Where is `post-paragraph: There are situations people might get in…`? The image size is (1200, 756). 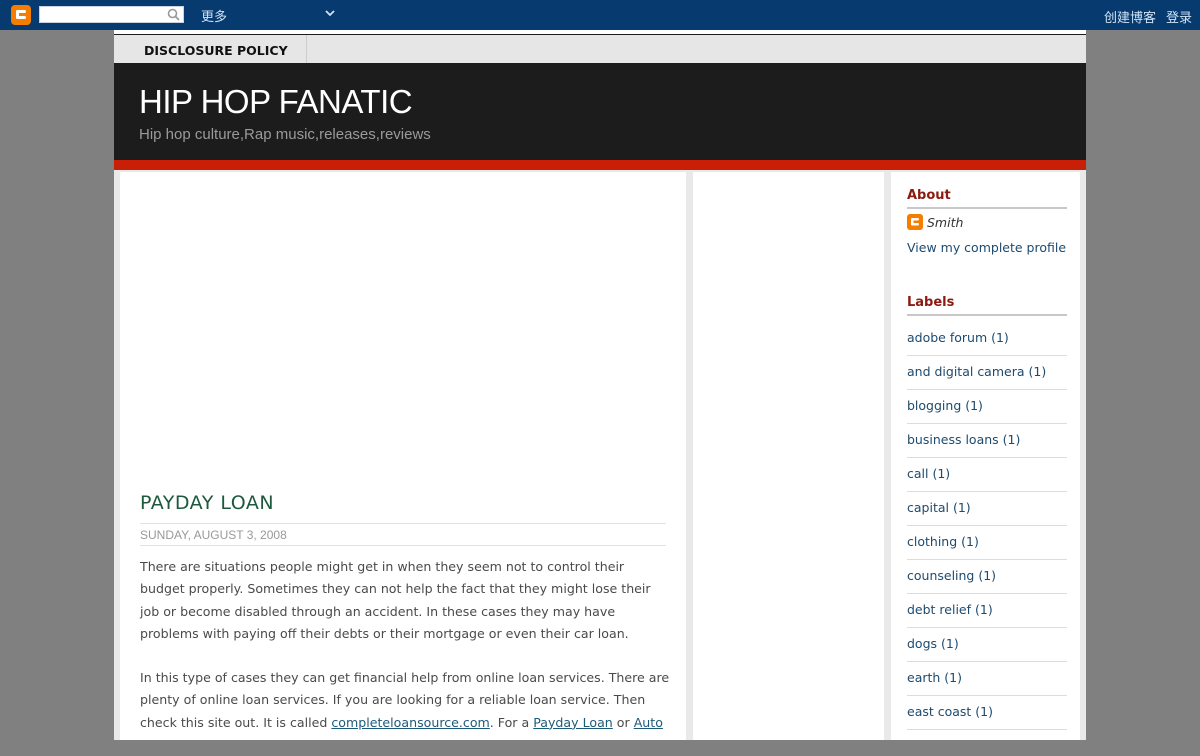 post-paragraph: There are situations people might get in… is located at coordinates (395, 600).